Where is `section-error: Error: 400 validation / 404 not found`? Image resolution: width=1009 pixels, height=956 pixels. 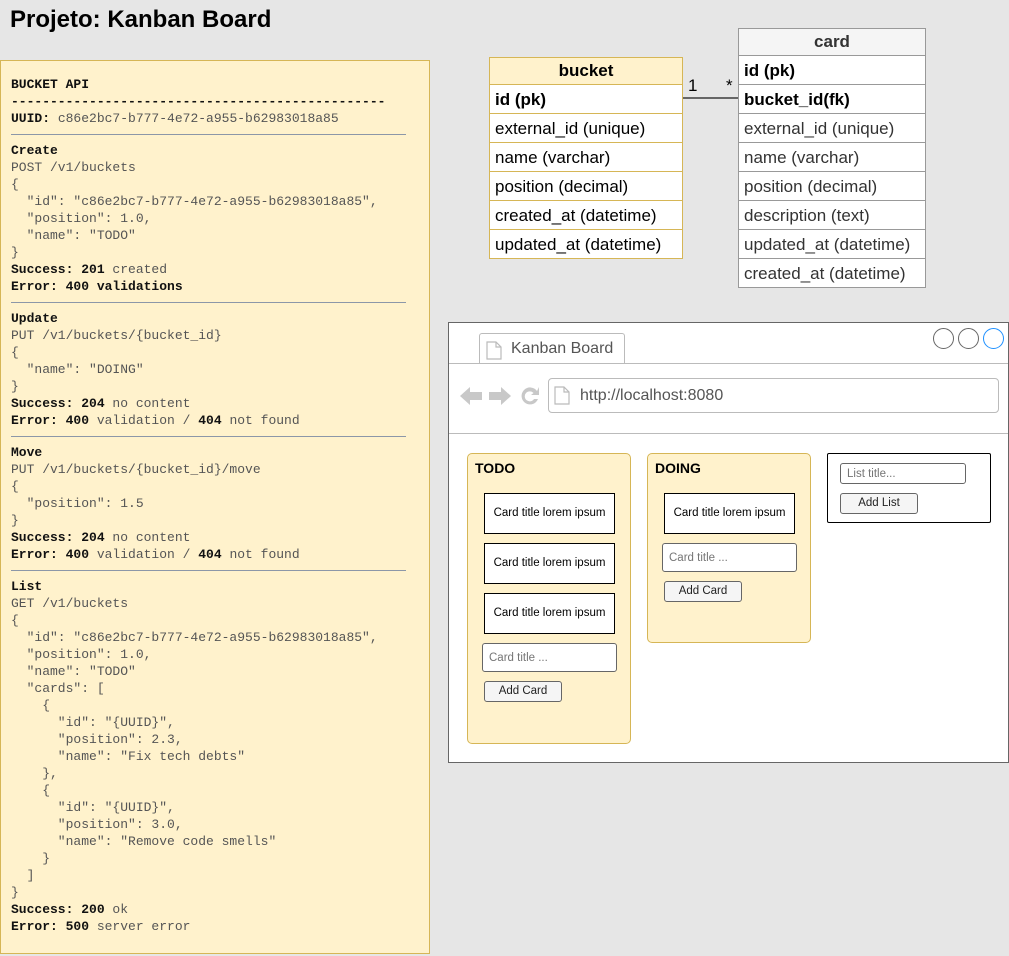
section-error: Error: 400 validation / 404 not found is located at coordinates (215, 420).